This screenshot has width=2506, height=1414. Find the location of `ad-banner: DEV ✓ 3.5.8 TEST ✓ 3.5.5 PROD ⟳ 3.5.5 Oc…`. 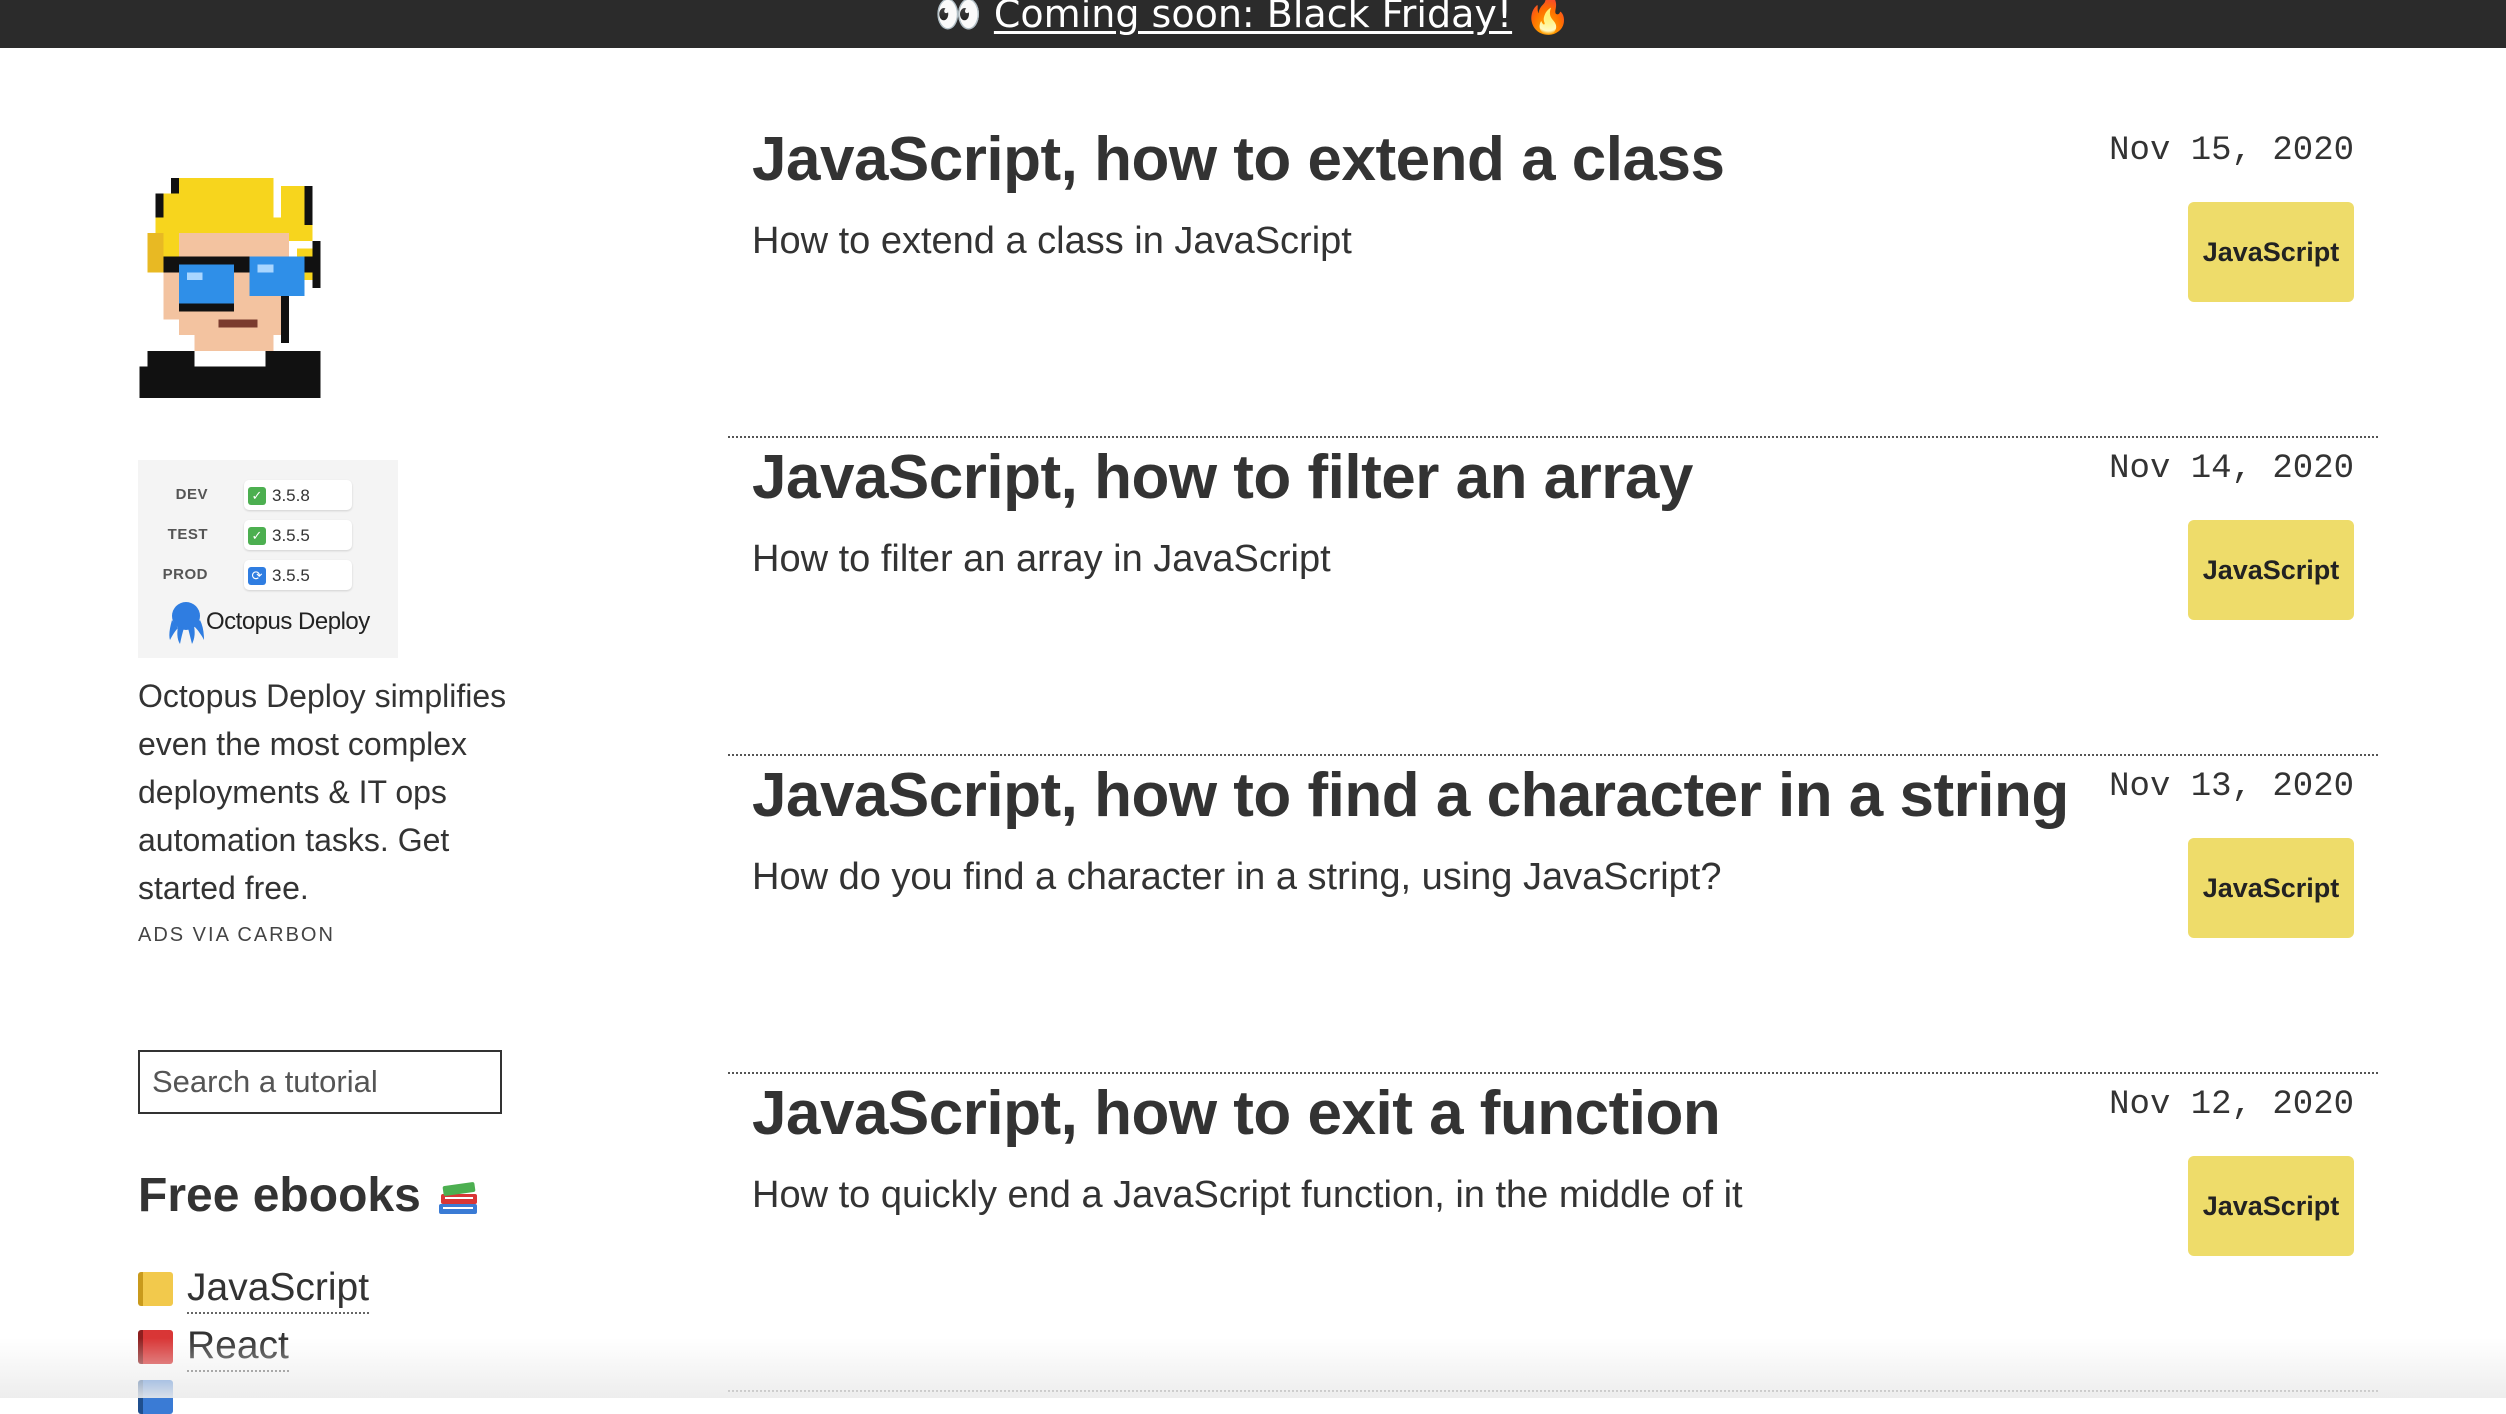

ad-banner: DEV ✓ 3.5.8 TEST ✓ 3.5.5 PROD ⟳ 3.5.5 Oc… is located at coordinates (268, 559).